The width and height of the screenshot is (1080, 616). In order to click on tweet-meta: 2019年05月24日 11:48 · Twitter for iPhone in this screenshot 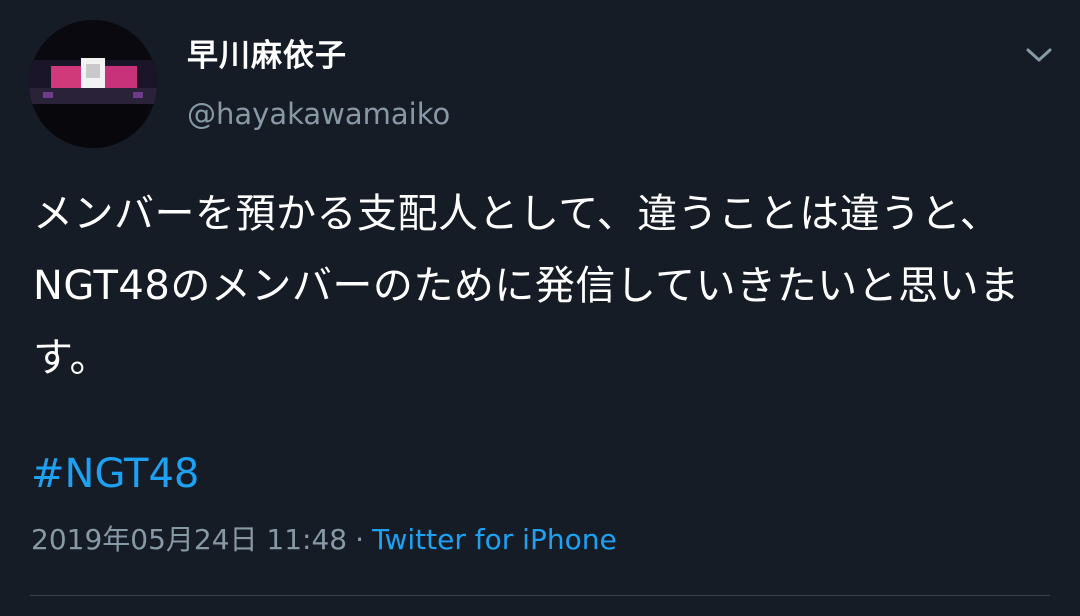, I will do `click(324, 540)`.